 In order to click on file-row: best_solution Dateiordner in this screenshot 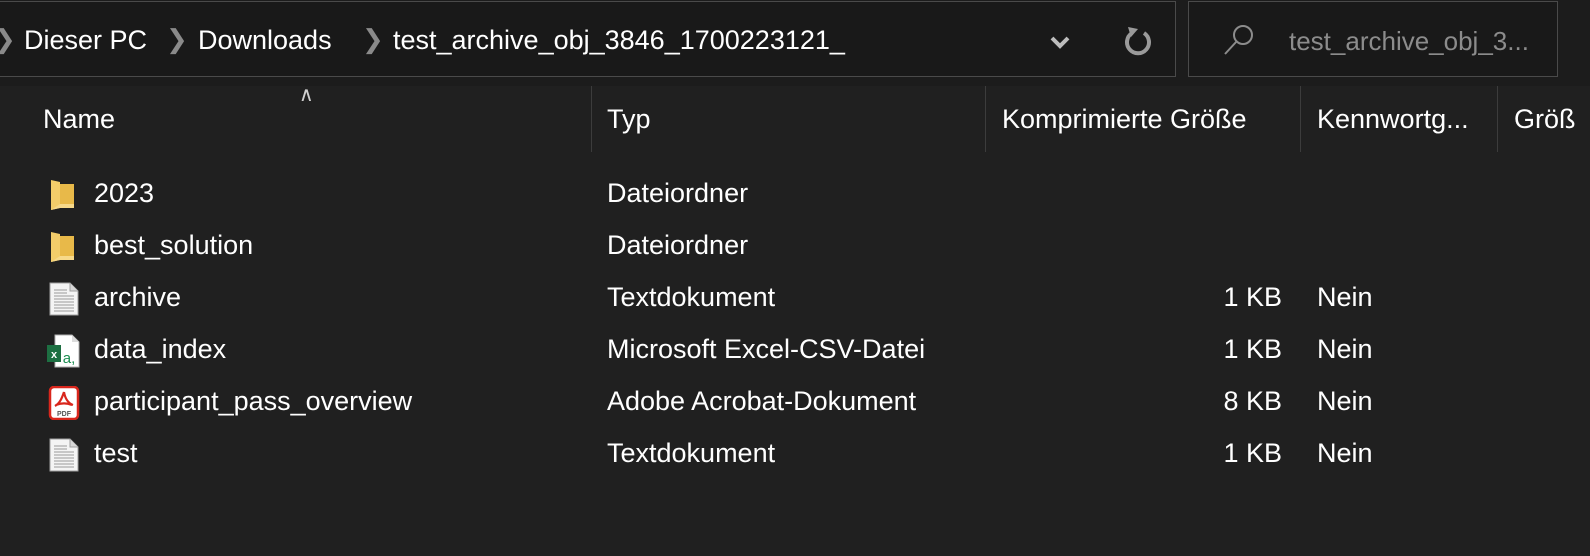, I will do `click(795, 246)`.